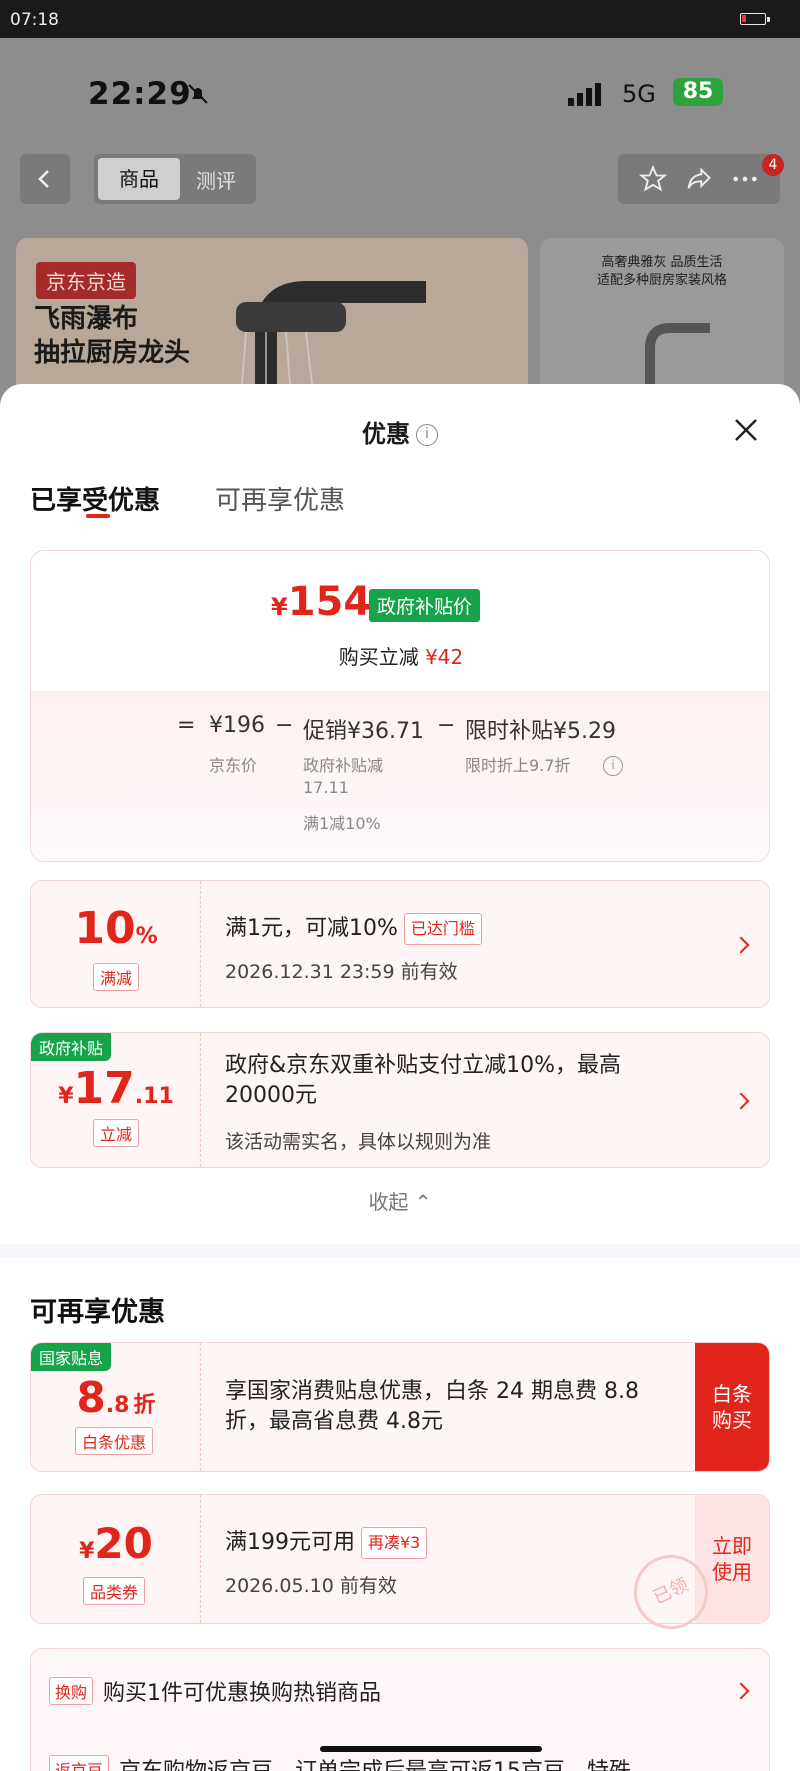 Image resolution: width=800 pixels, height=1771 pixels. Describe the element at coordinates (34, 20) in the screenshot. I see `system-time: 07:18` at that location.